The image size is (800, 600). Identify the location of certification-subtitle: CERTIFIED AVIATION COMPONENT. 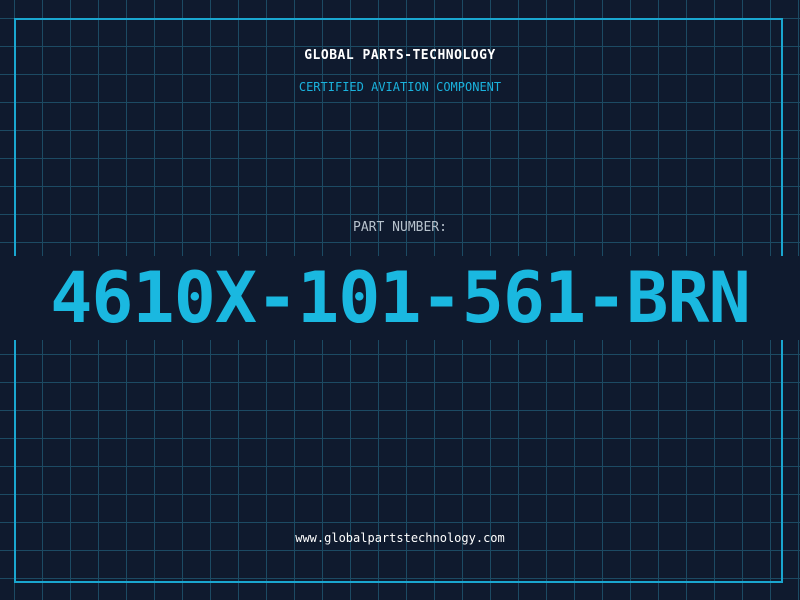
(400, 87).